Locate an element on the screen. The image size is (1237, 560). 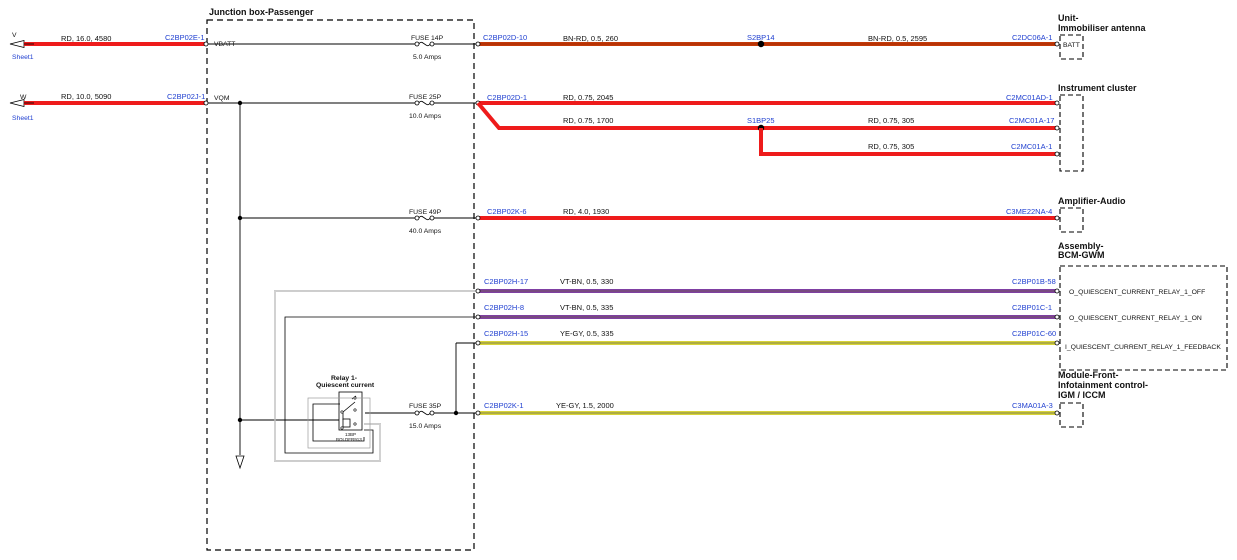
bcm-pin-label: I_QUIESCENT_CURRENT_RELAY_1_FEEDBACK is located at coordinates (1143, 347).